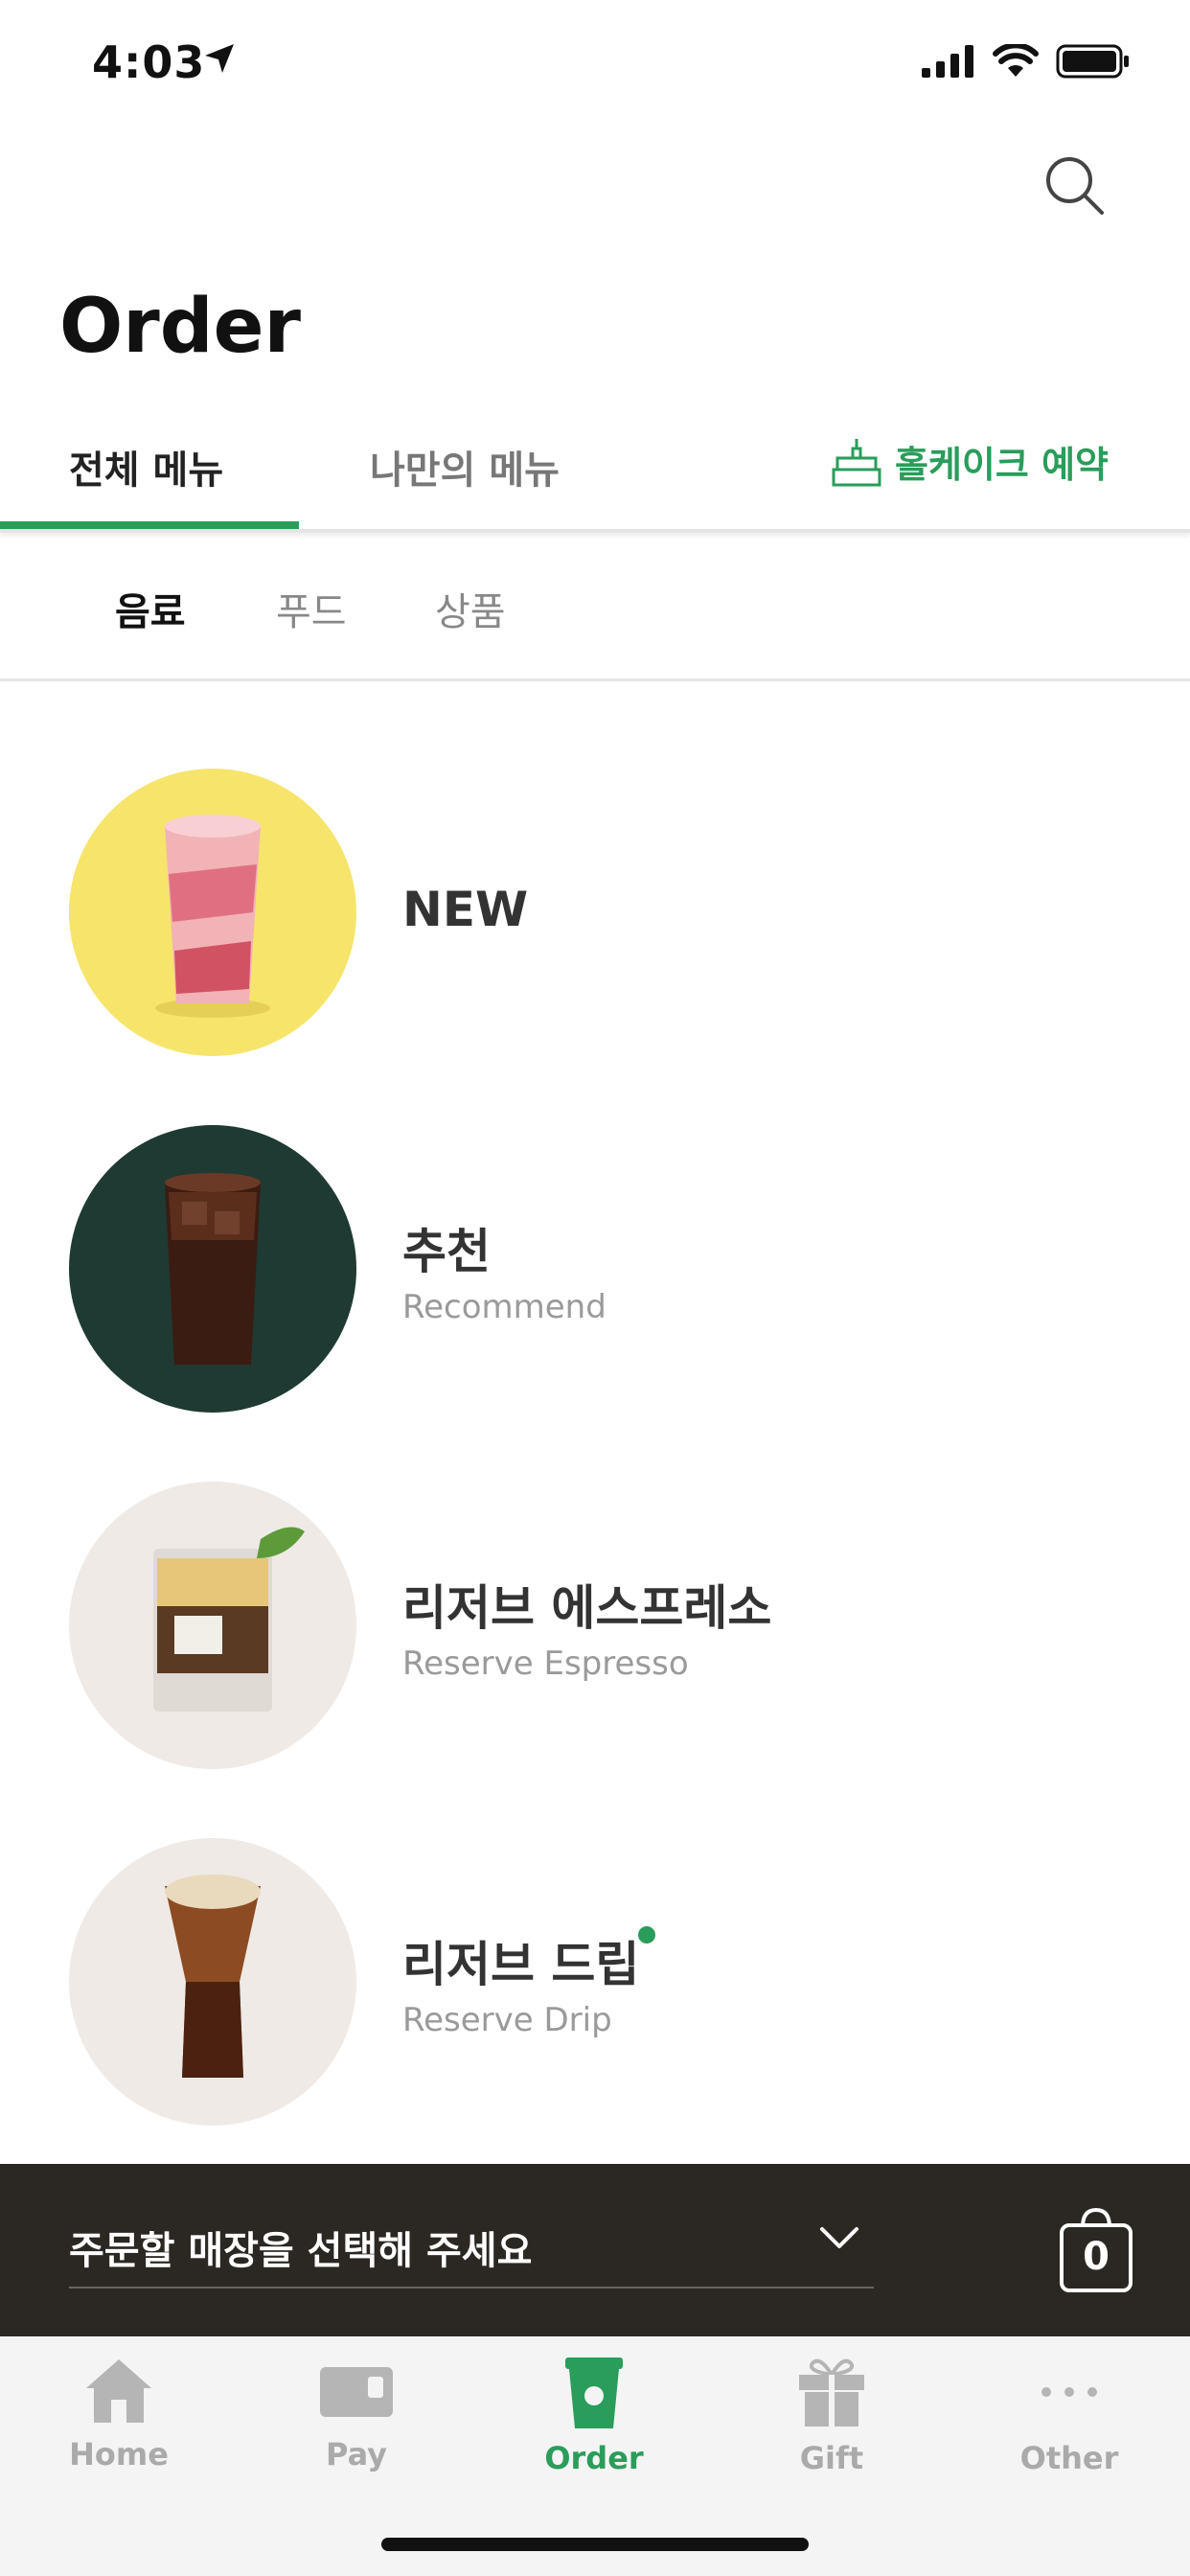 The width and height of the screenshot is (1190, 2576). I want to click on store-underline, so click(472, 2287).